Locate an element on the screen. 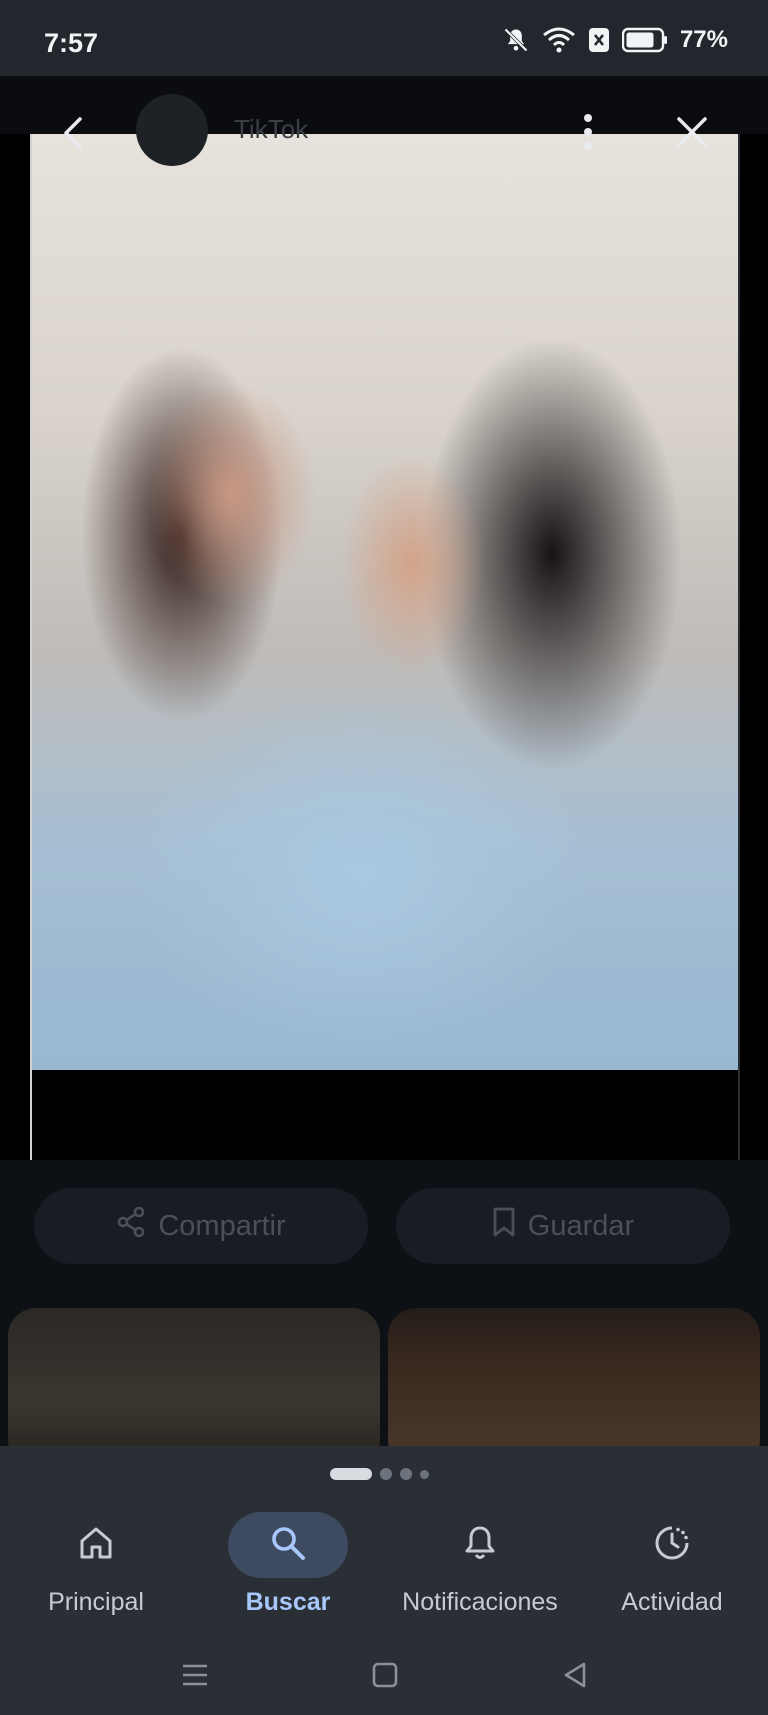  close-icon is located at coordinates (692, 134).